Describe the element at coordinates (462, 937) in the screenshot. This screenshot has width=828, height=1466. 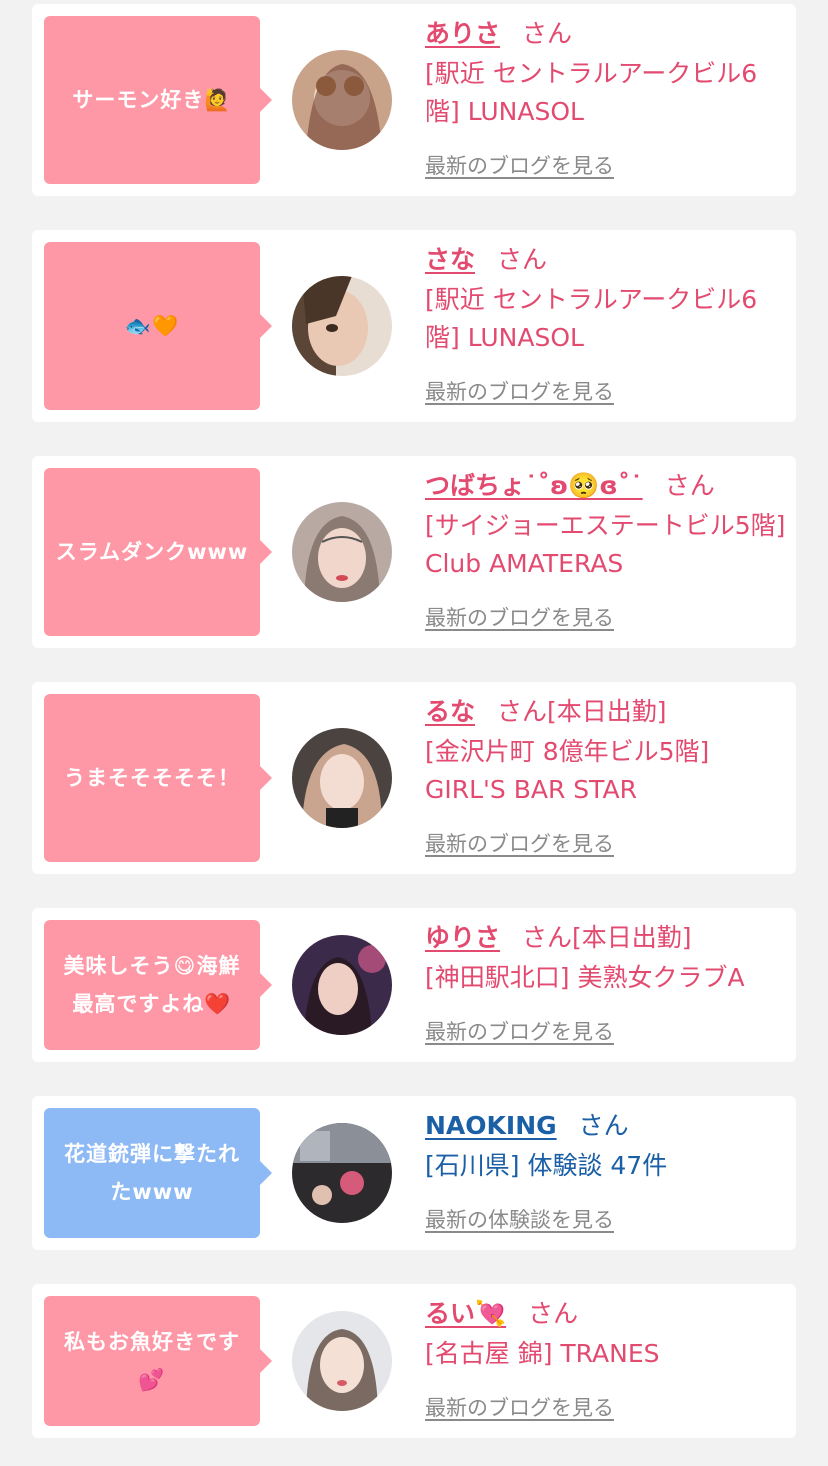
I see `cast-name-link: ゆりさ` at that location.